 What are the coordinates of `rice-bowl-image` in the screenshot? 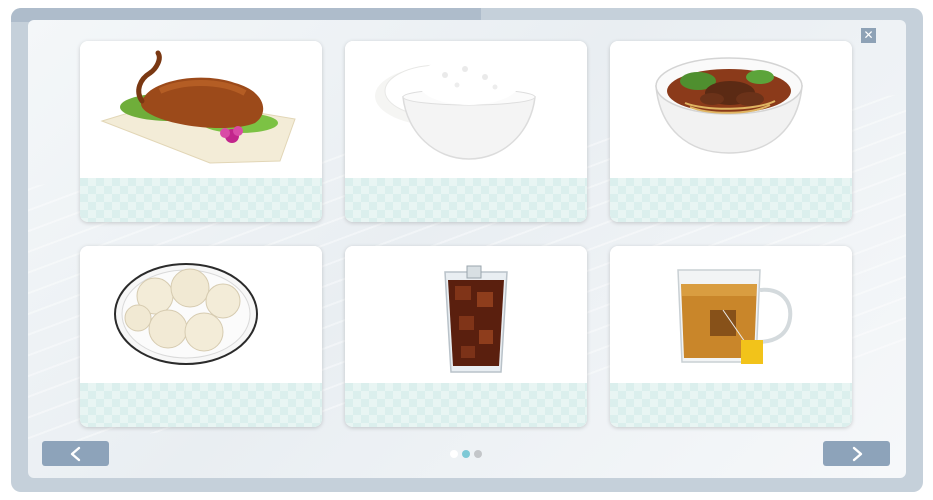 It's located at (466, 109).